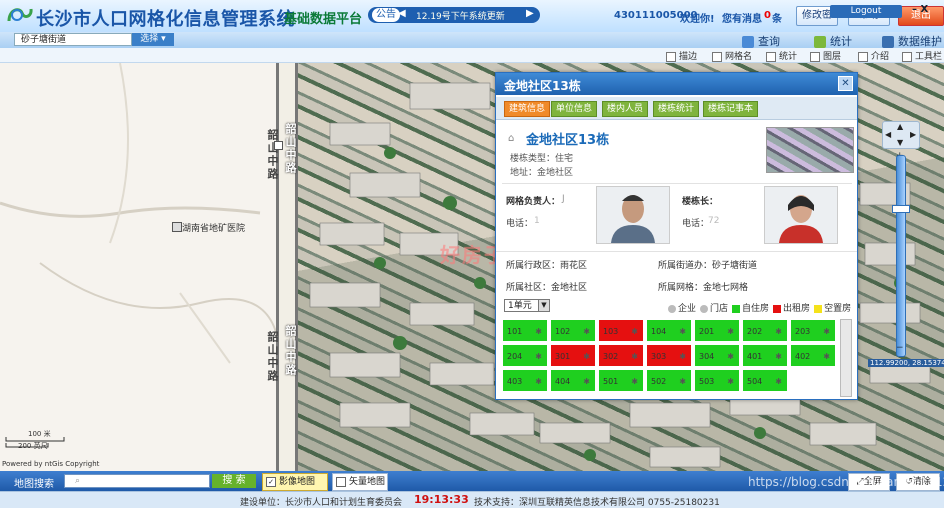  I want to click on popup-header: 金地社区13栋 ✕, so click(676, 84).